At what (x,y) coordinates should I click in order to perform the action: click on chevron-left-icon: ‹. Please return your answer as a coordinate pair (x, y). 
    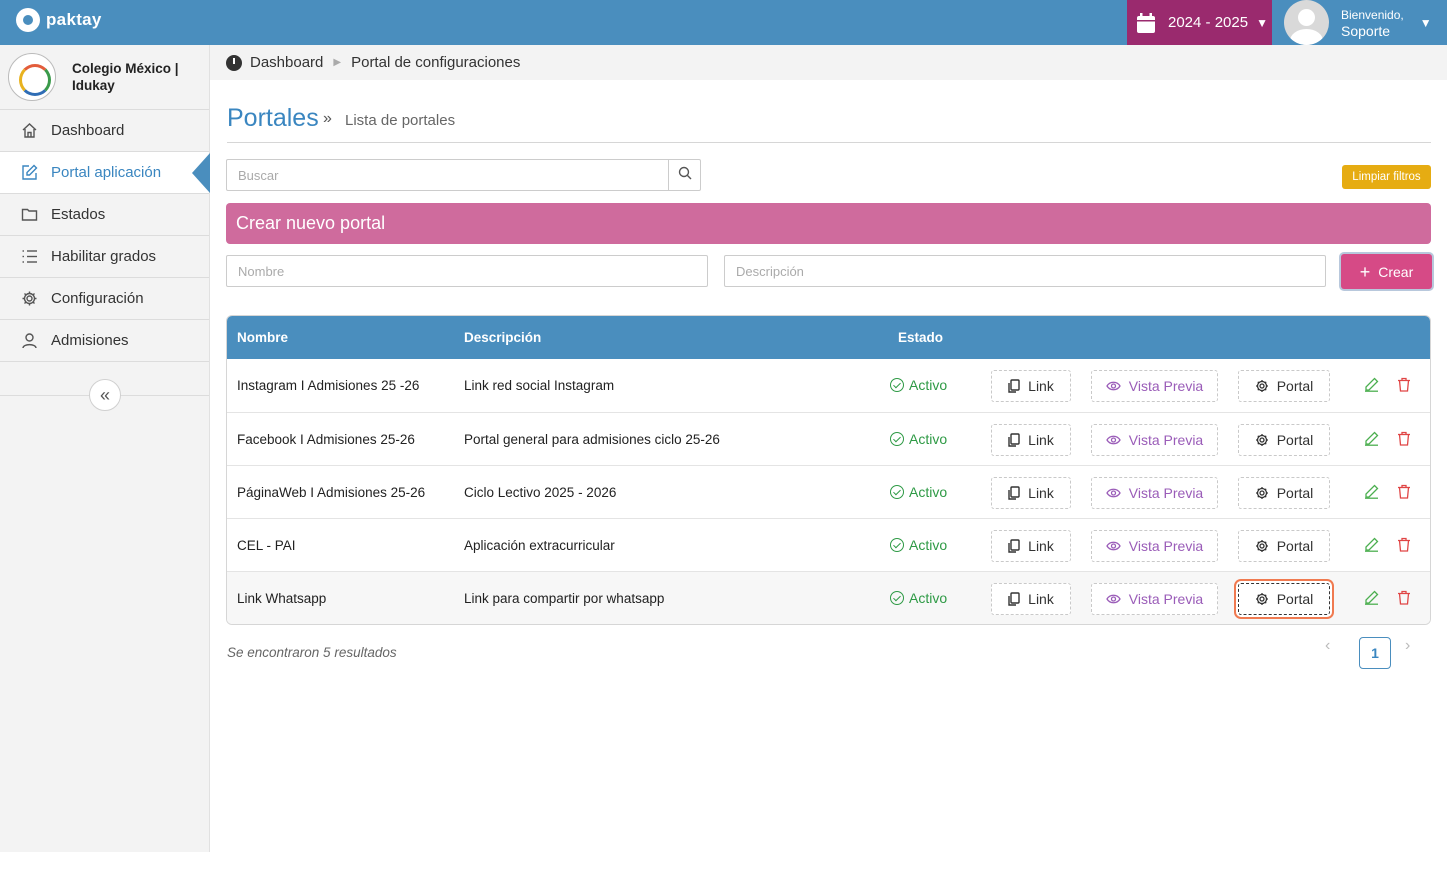
    Looking at the image, I should click on (1328, 645).